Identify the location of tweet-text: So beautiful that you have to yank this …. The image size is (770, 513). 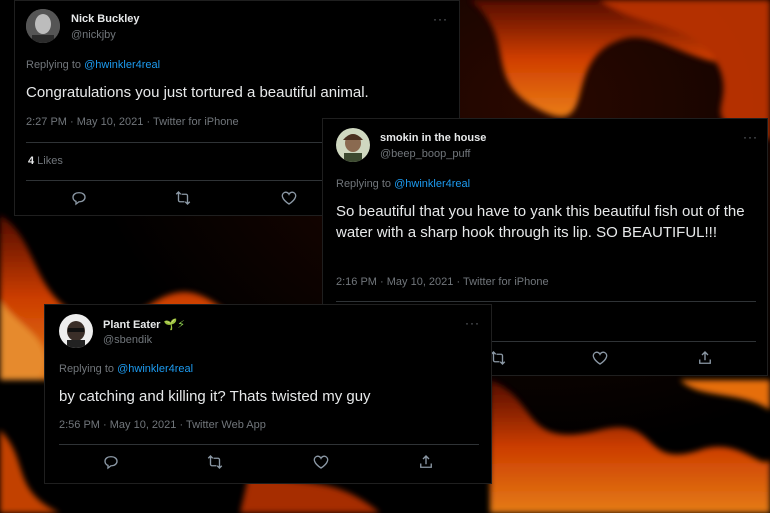
(540, 222).